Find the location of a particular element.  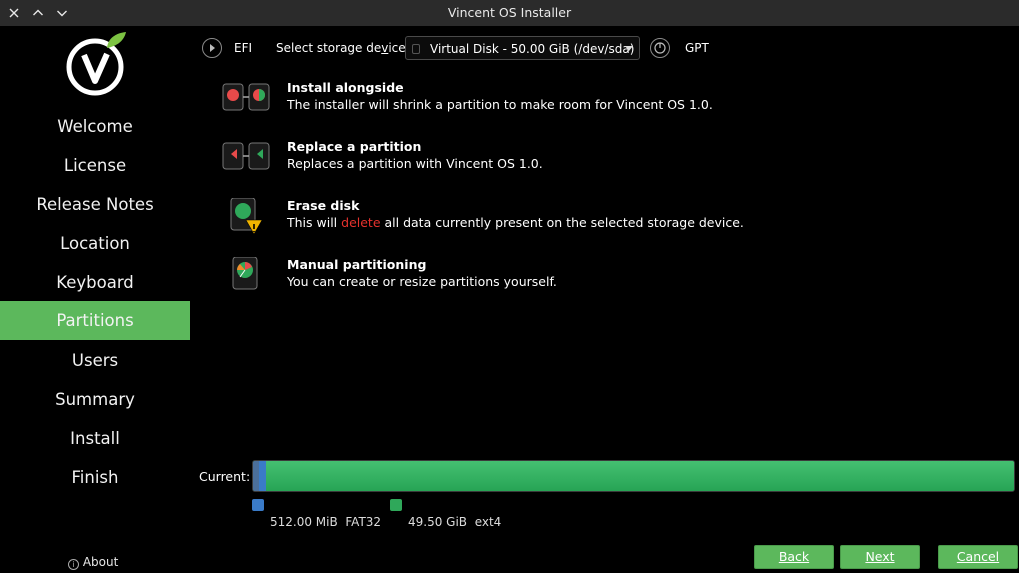

partition-layout-bar is located at coordinates (633, 476).